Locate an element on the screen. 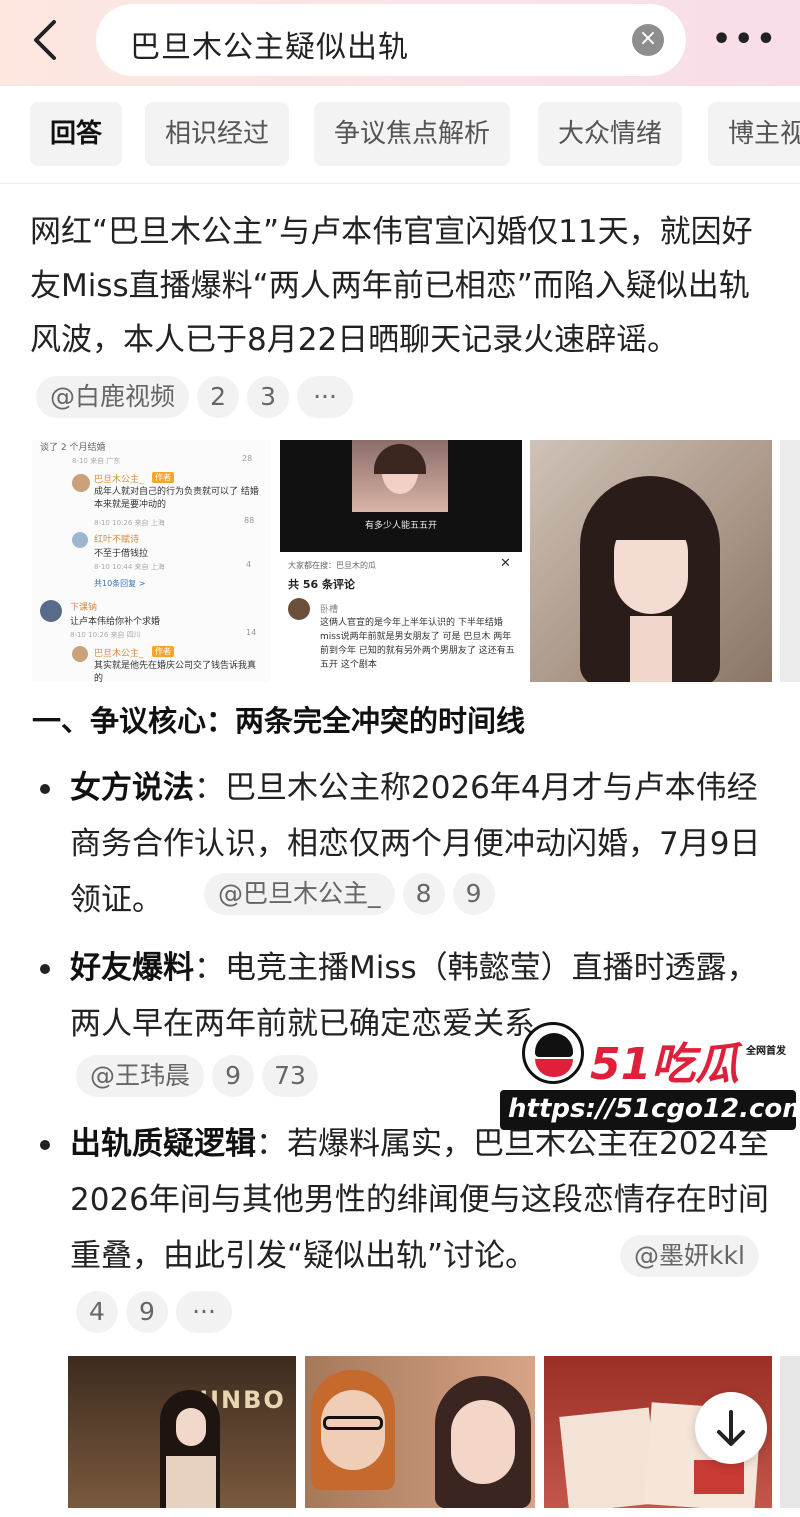 The width and height of the screenshot is (800, 1517). image-text: 88 is located at coordinates (249, 520).